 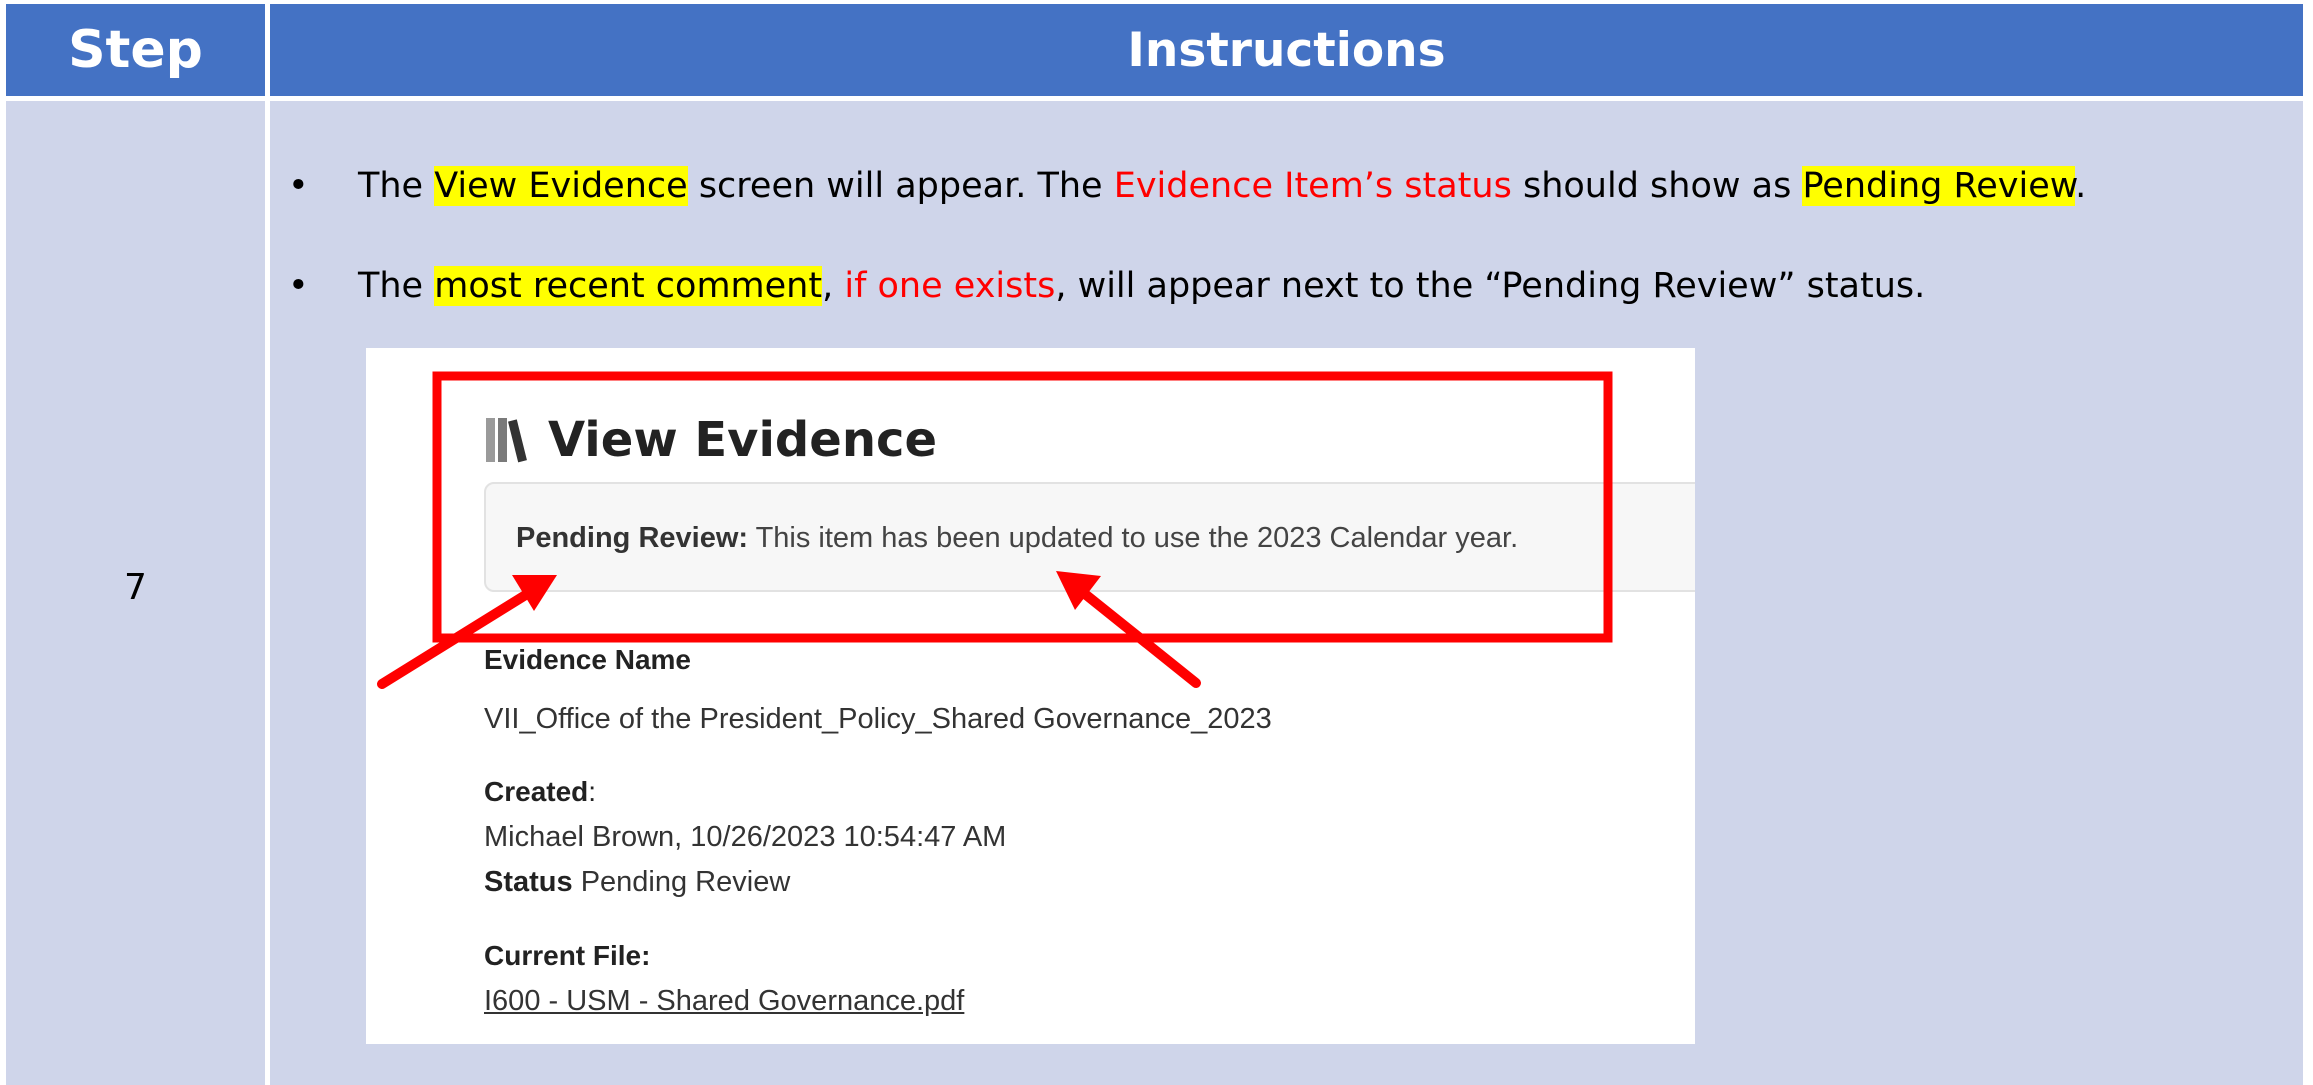 I want to click on arrow-right, so click(x=1128, y=629).